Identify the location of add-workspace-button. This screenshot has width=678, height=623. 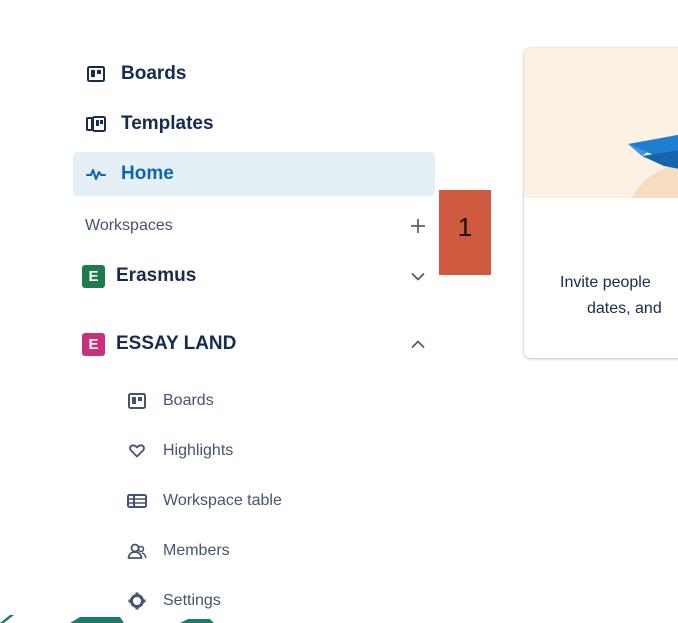
(418, 226).